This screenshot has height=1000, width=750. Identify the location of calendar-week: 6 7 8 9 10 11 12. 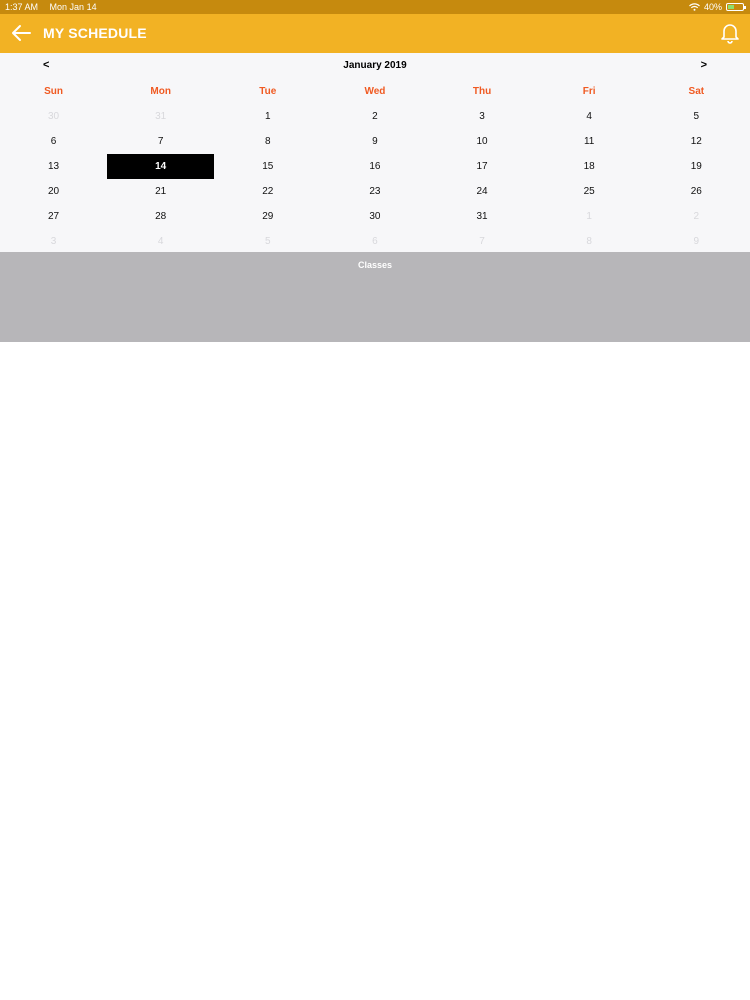
(375, 141).